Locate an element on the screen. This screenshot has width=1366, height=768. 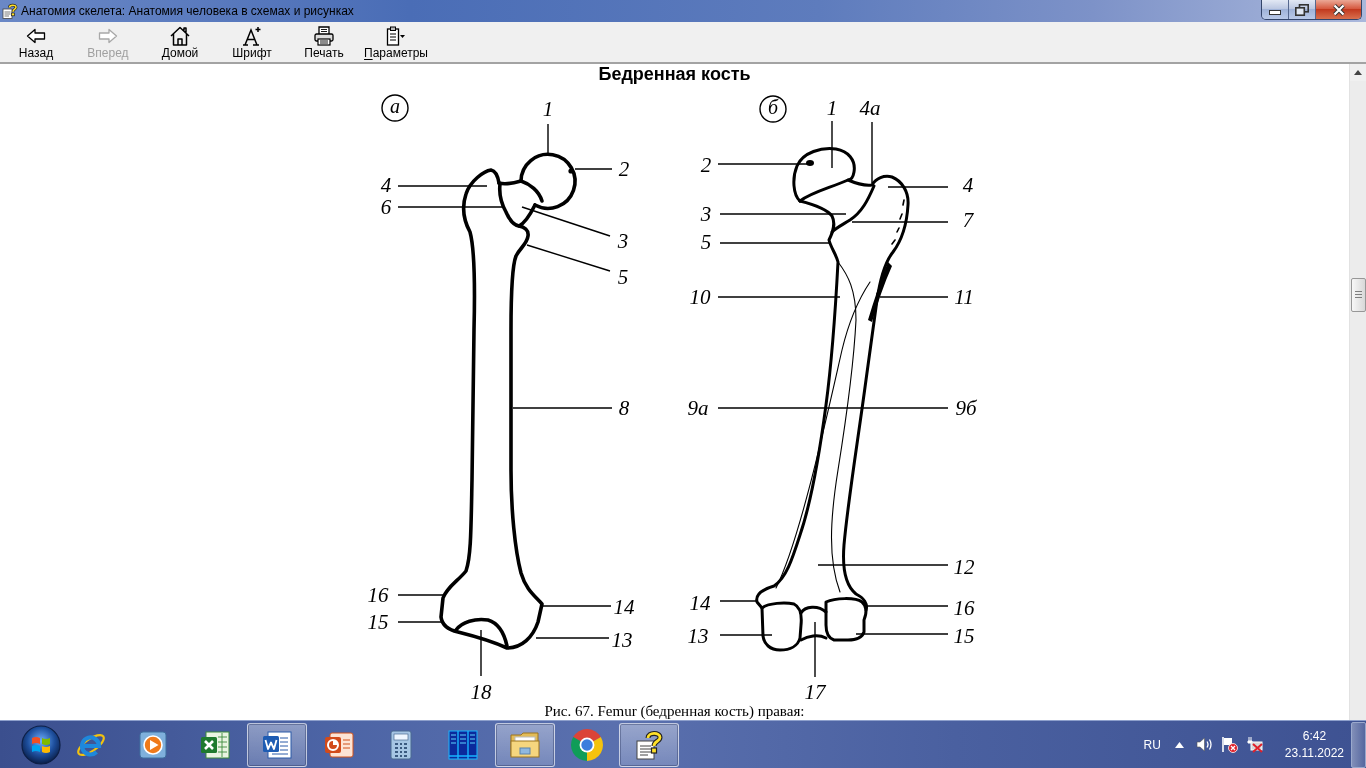
page-heading: Бедренная кость is located at coordinates (674, 74).